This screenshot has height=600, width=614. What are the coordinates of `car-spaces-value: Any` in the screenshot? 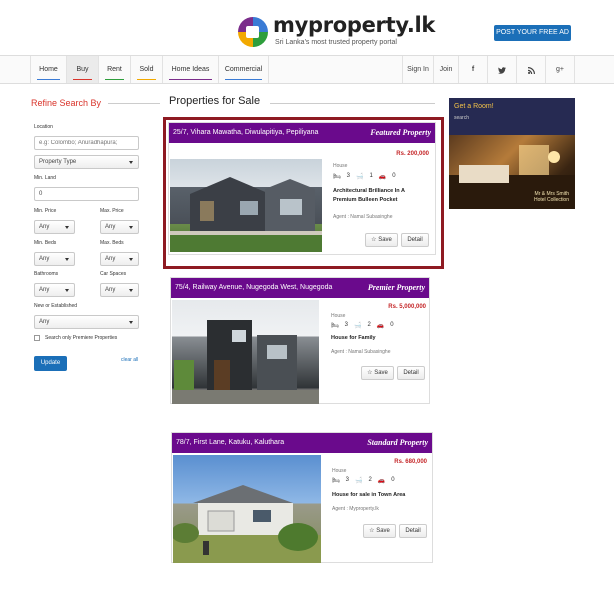 It's located at (110, 290).